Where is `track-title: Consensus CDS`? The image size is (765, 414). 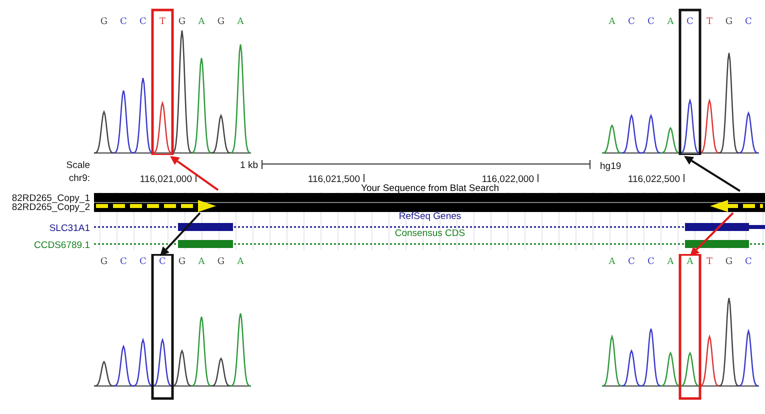
track-title: Consensus CDS is located at coordinates (430, 233).